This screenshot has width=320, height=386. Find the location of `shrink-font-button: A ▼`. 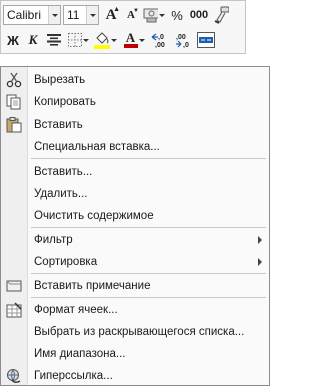

shrink-font-button: A ▼ is located at coordinates (131, 15).